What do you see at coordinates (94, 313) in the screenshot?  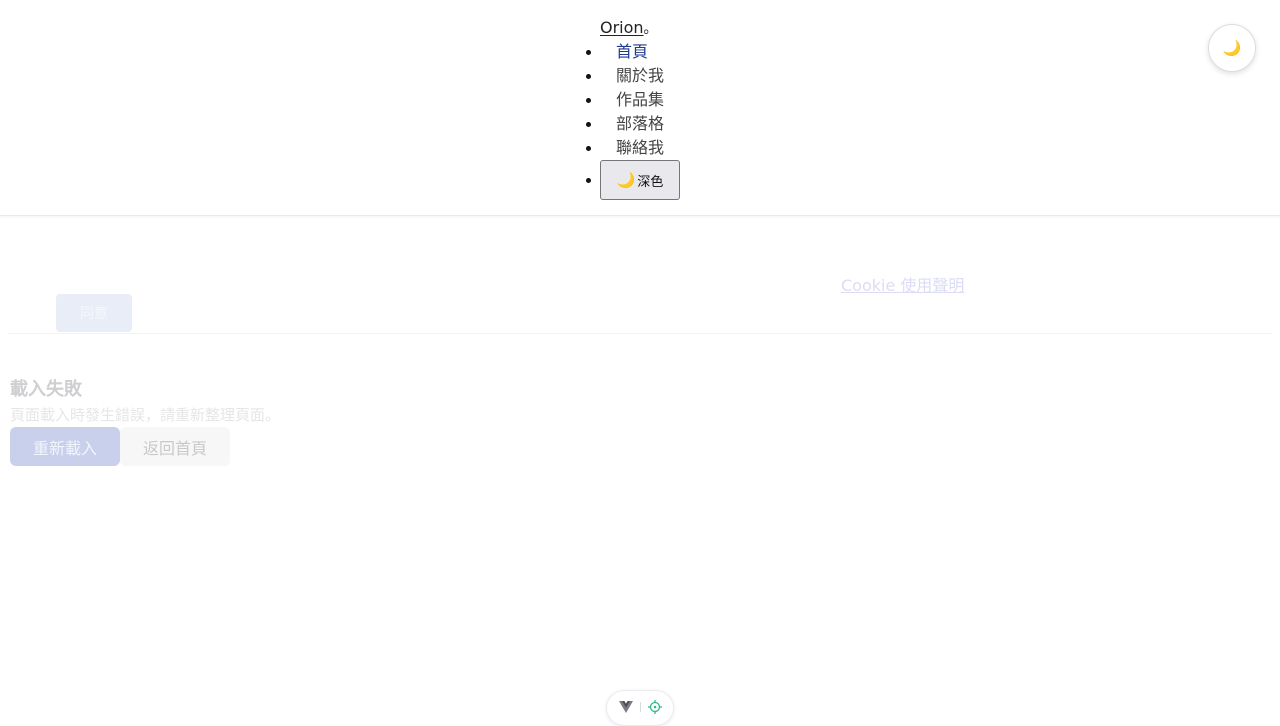 I see `cookie-agree-button: 同意` at bounding box center [94, 313].